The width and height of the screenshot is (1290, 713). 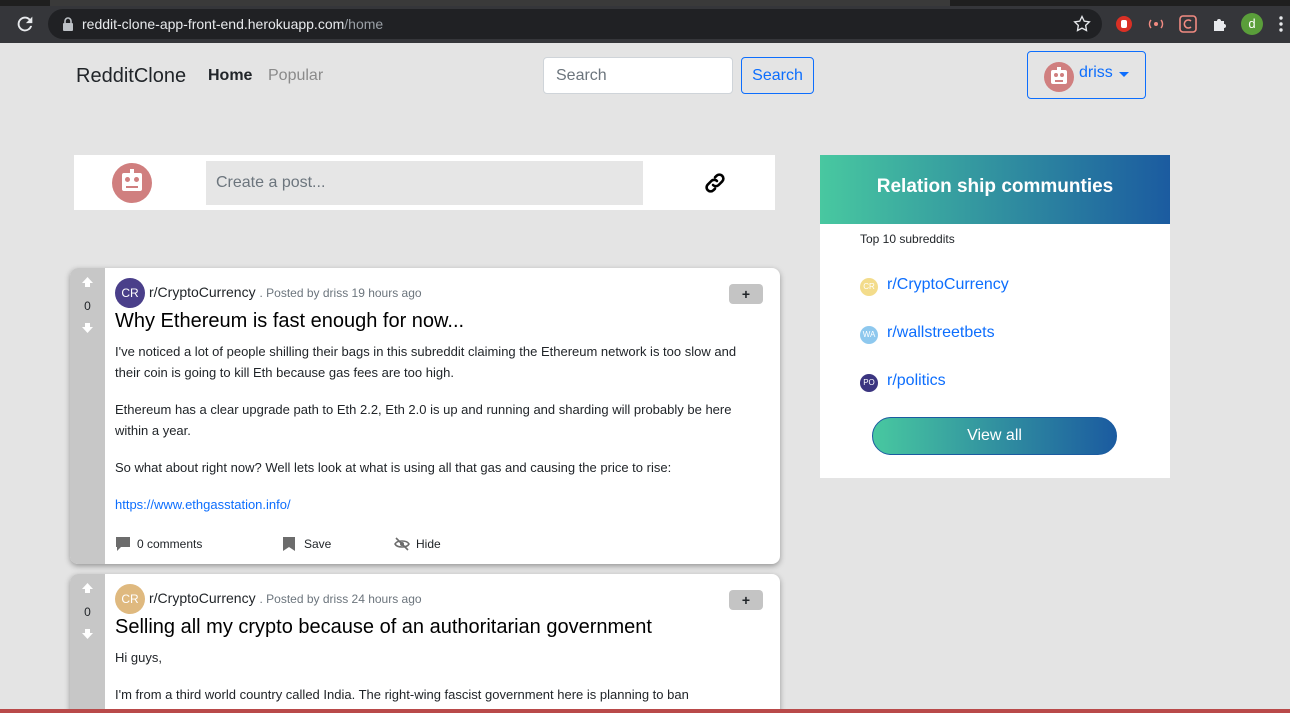 What do you see at coordinates (138, 657) in the screenshot?
I see `post-paragraph: Hi guys,` at bounding box center [138, 657].